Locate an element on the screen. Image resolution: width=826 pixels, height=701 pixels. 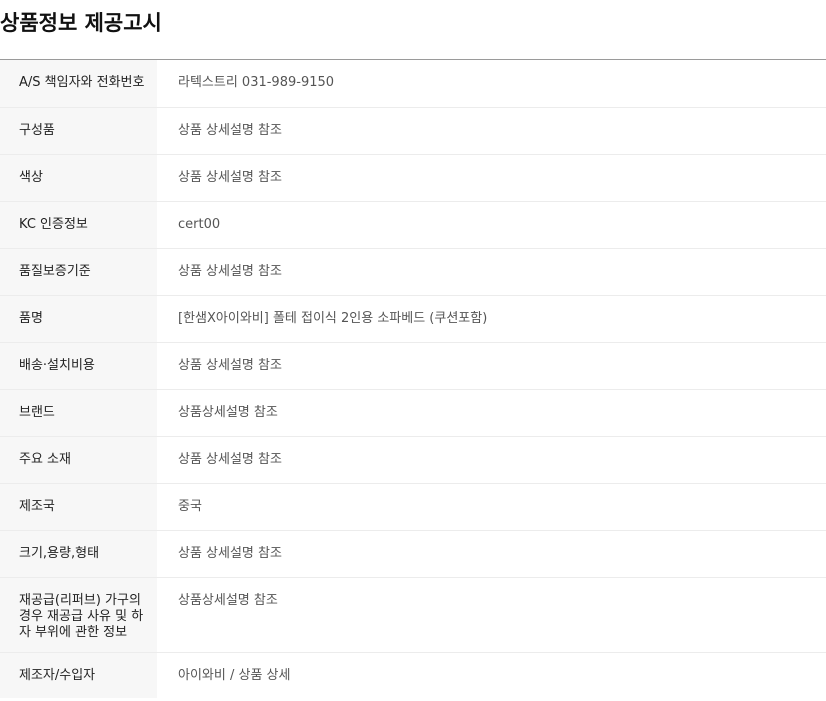
row-value-kc-cert: cert00 is located at coordinates (491, 225).